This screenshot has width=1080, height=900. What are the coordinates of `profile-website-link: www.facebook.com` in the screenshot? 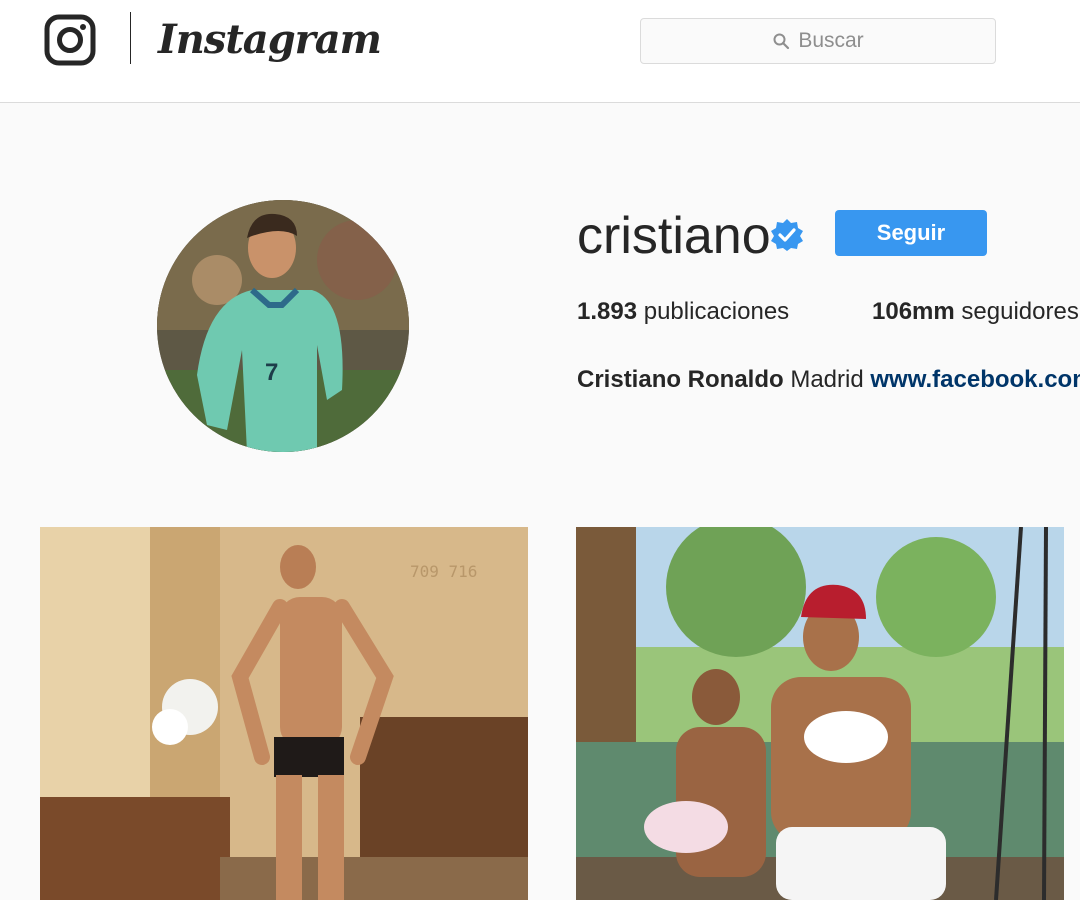 It's located at (975, 379).